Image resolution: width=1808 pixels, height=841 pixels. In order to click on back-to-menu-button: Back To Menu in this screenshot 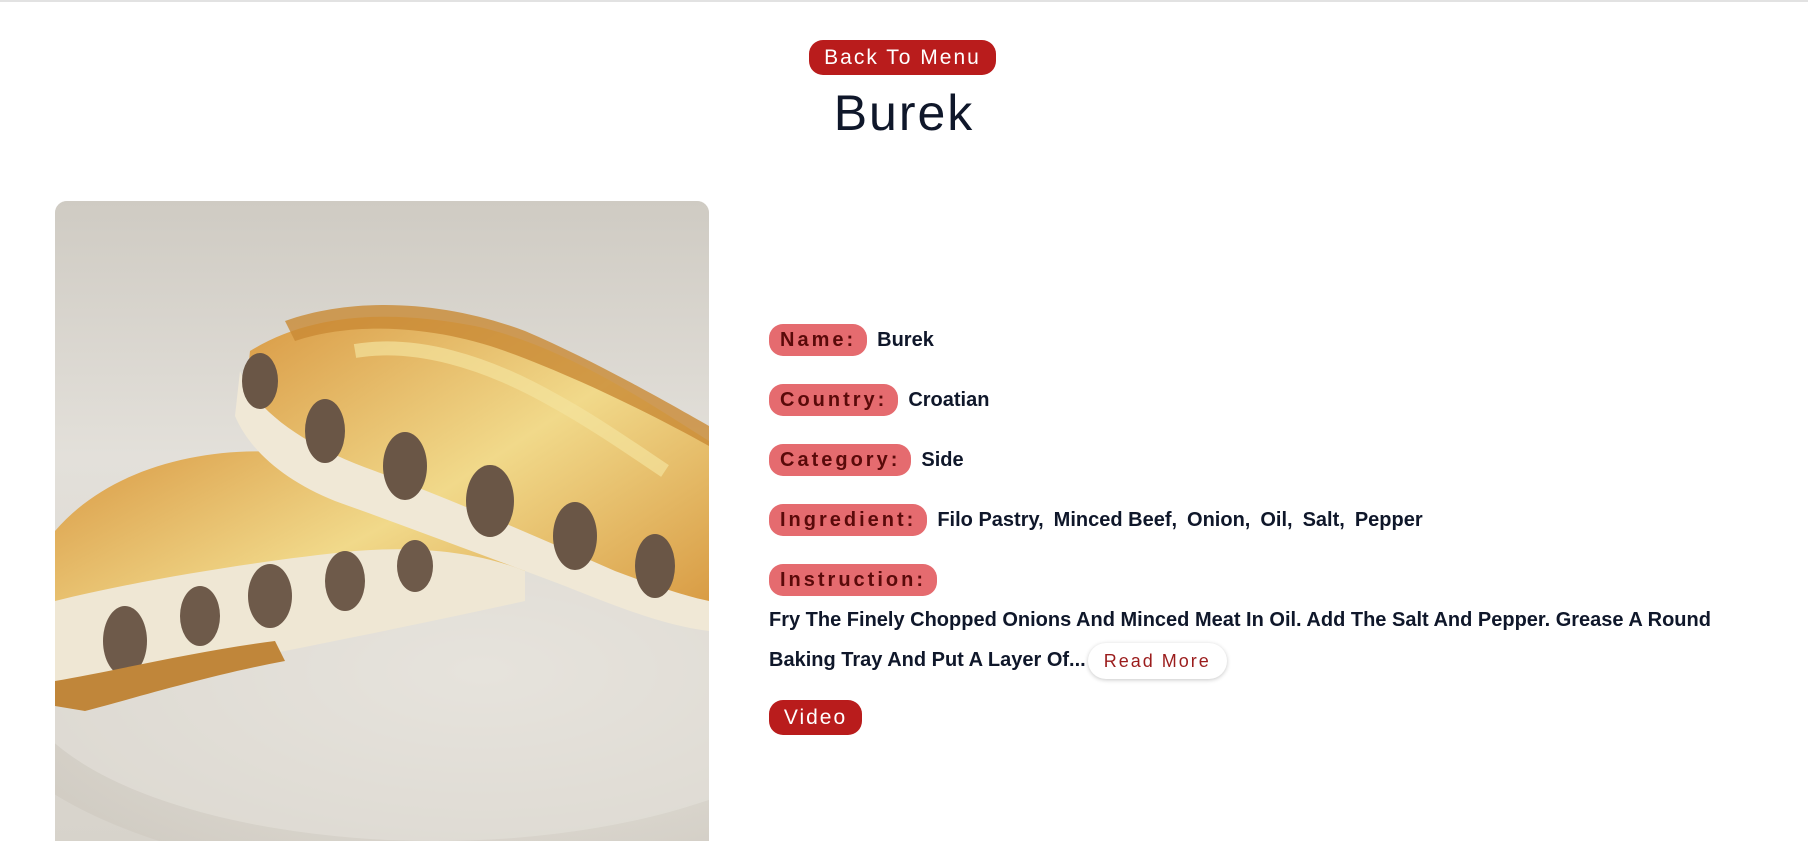, I will do `click(902, 57)`.